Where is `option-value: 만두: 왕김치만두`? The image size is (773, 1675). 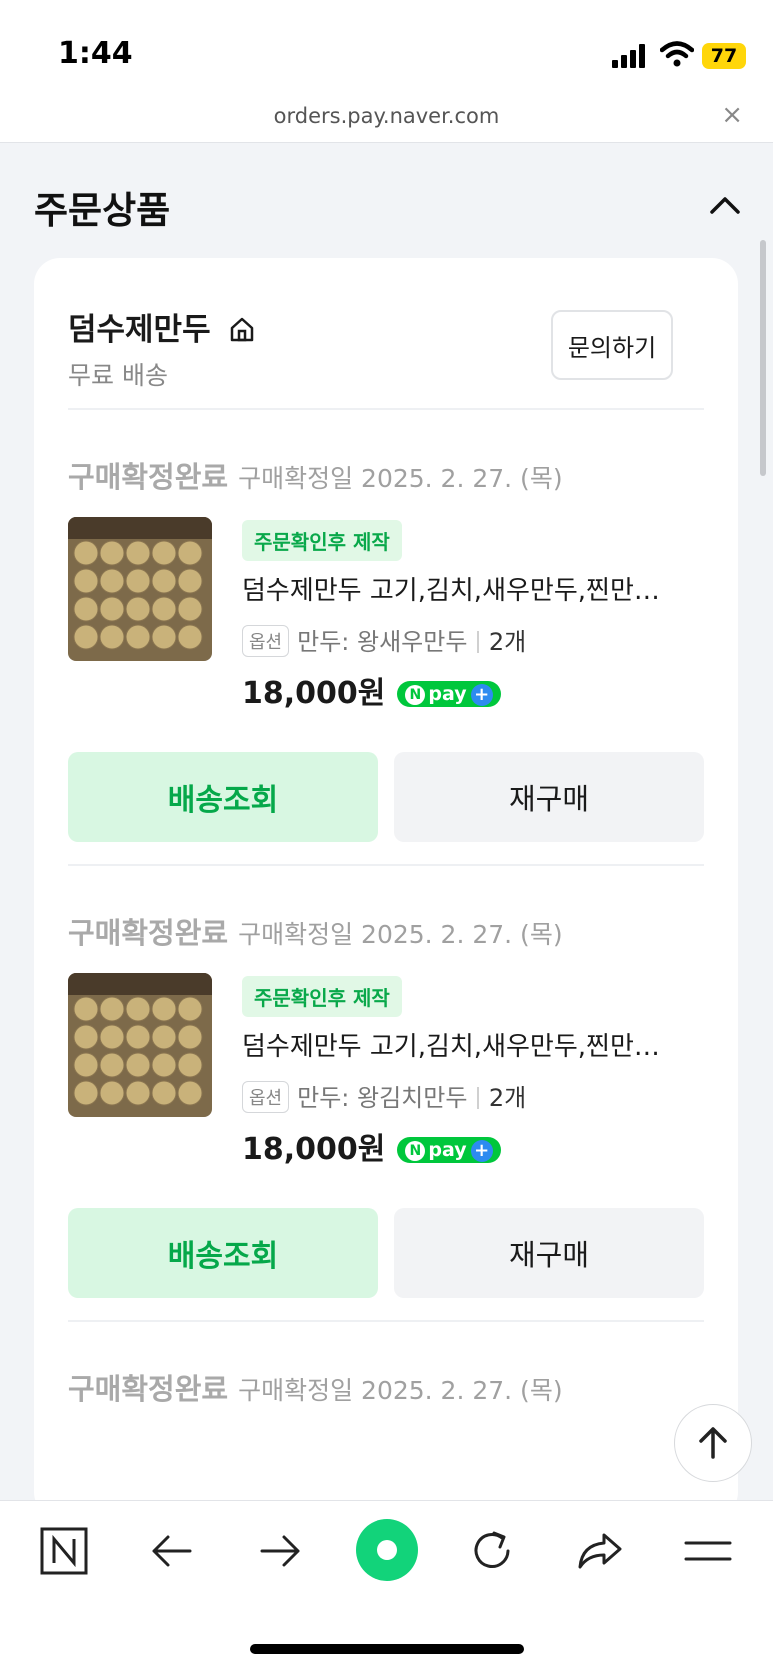
option-value: 만두: 왕김치만두 is located at coordinates (382, 1098).